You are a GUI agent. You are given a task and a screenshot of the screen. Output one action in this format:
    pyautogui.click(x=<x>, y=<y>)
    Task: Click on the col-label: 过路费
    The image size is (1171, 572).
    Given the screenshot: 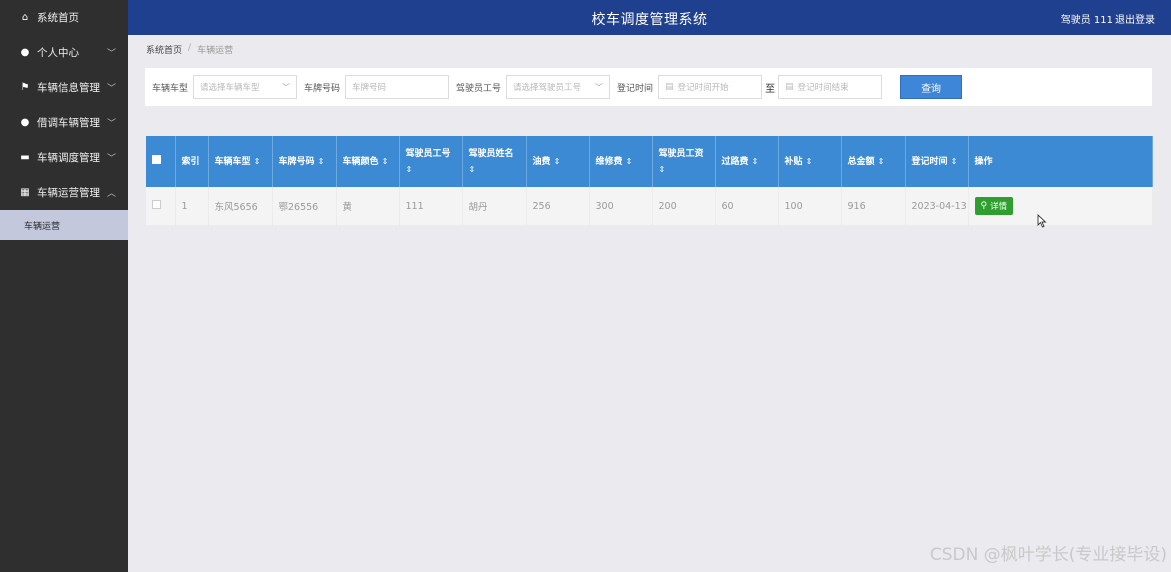 What is the action you would take?
    pyautogui.click(x=735, y=161)
    